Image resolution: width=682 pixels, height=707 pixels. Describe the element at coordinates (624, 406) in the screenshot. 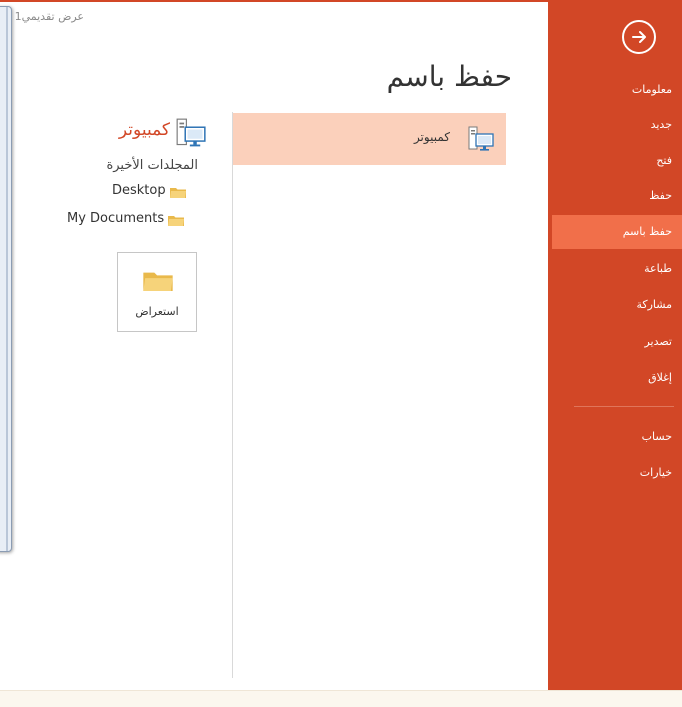

I see `sidebar-divider` at that location.